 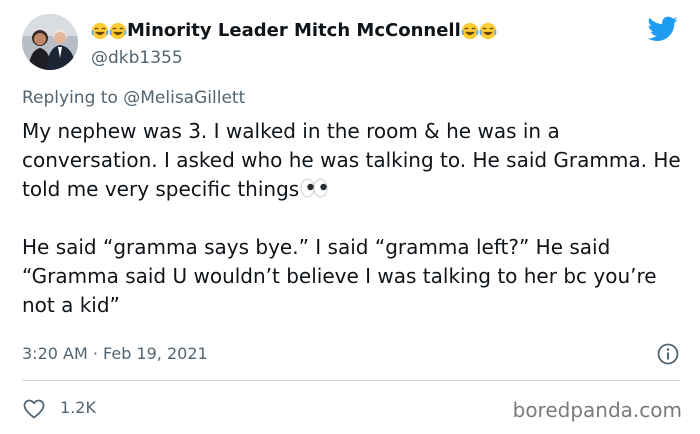 I want to click on divider, so click(x=351, y=380).